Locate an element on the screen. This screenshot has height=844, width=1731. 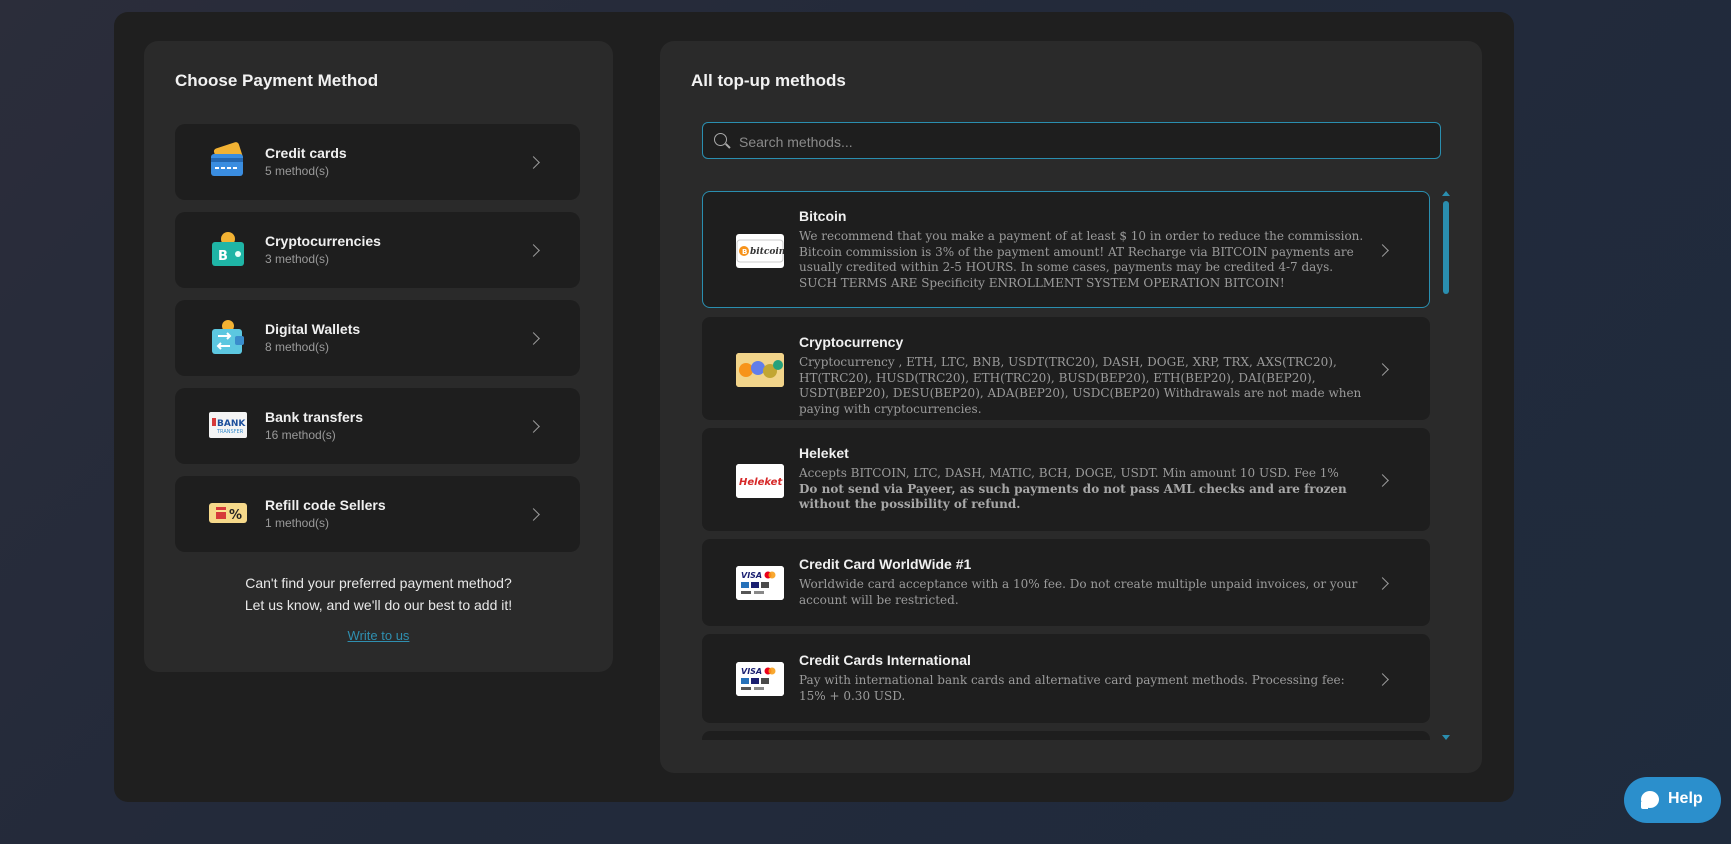
scroll-down-arrow-icon is located at coordinates (1446, 737).